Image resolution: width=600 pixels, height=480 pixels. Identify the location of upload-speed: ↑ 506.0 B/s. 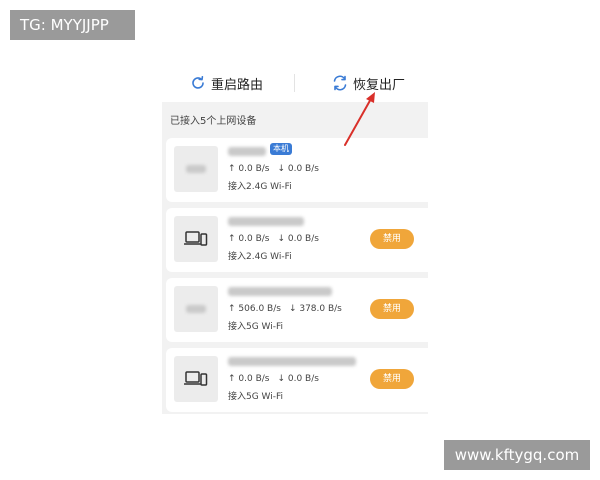
(254, 309).